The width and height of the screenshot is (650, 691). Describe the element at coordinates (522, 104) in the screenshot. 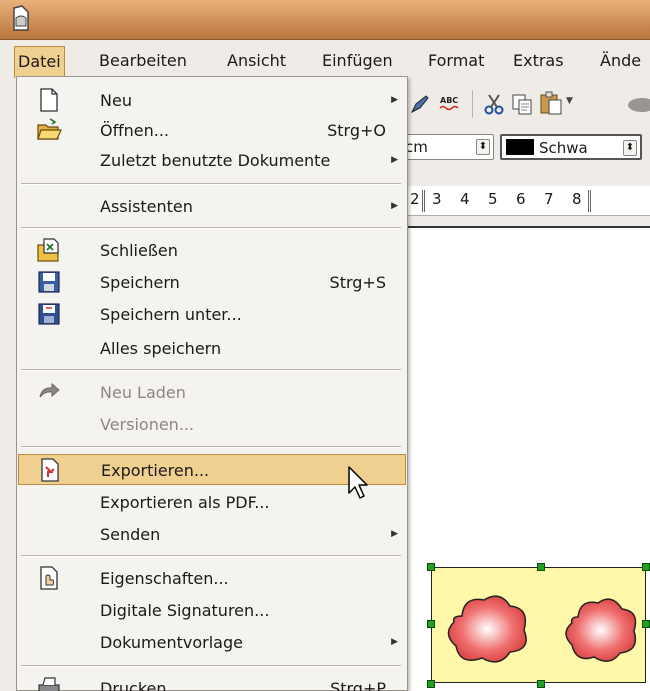

I see `copy-icon` at that location.